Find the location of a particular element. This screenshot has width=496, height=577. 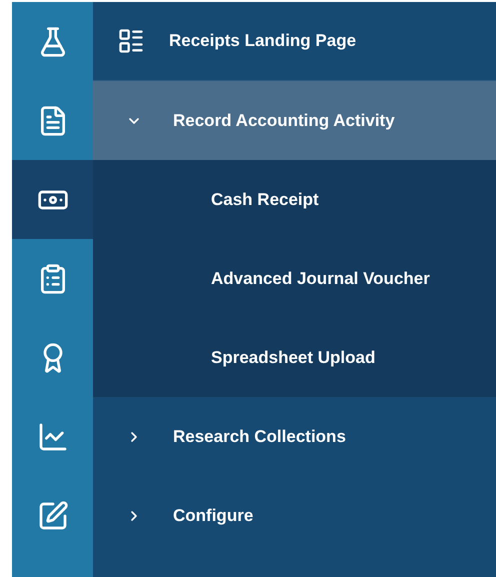

submenu-item: Cash Receipt is located at coordinates (294, 199).